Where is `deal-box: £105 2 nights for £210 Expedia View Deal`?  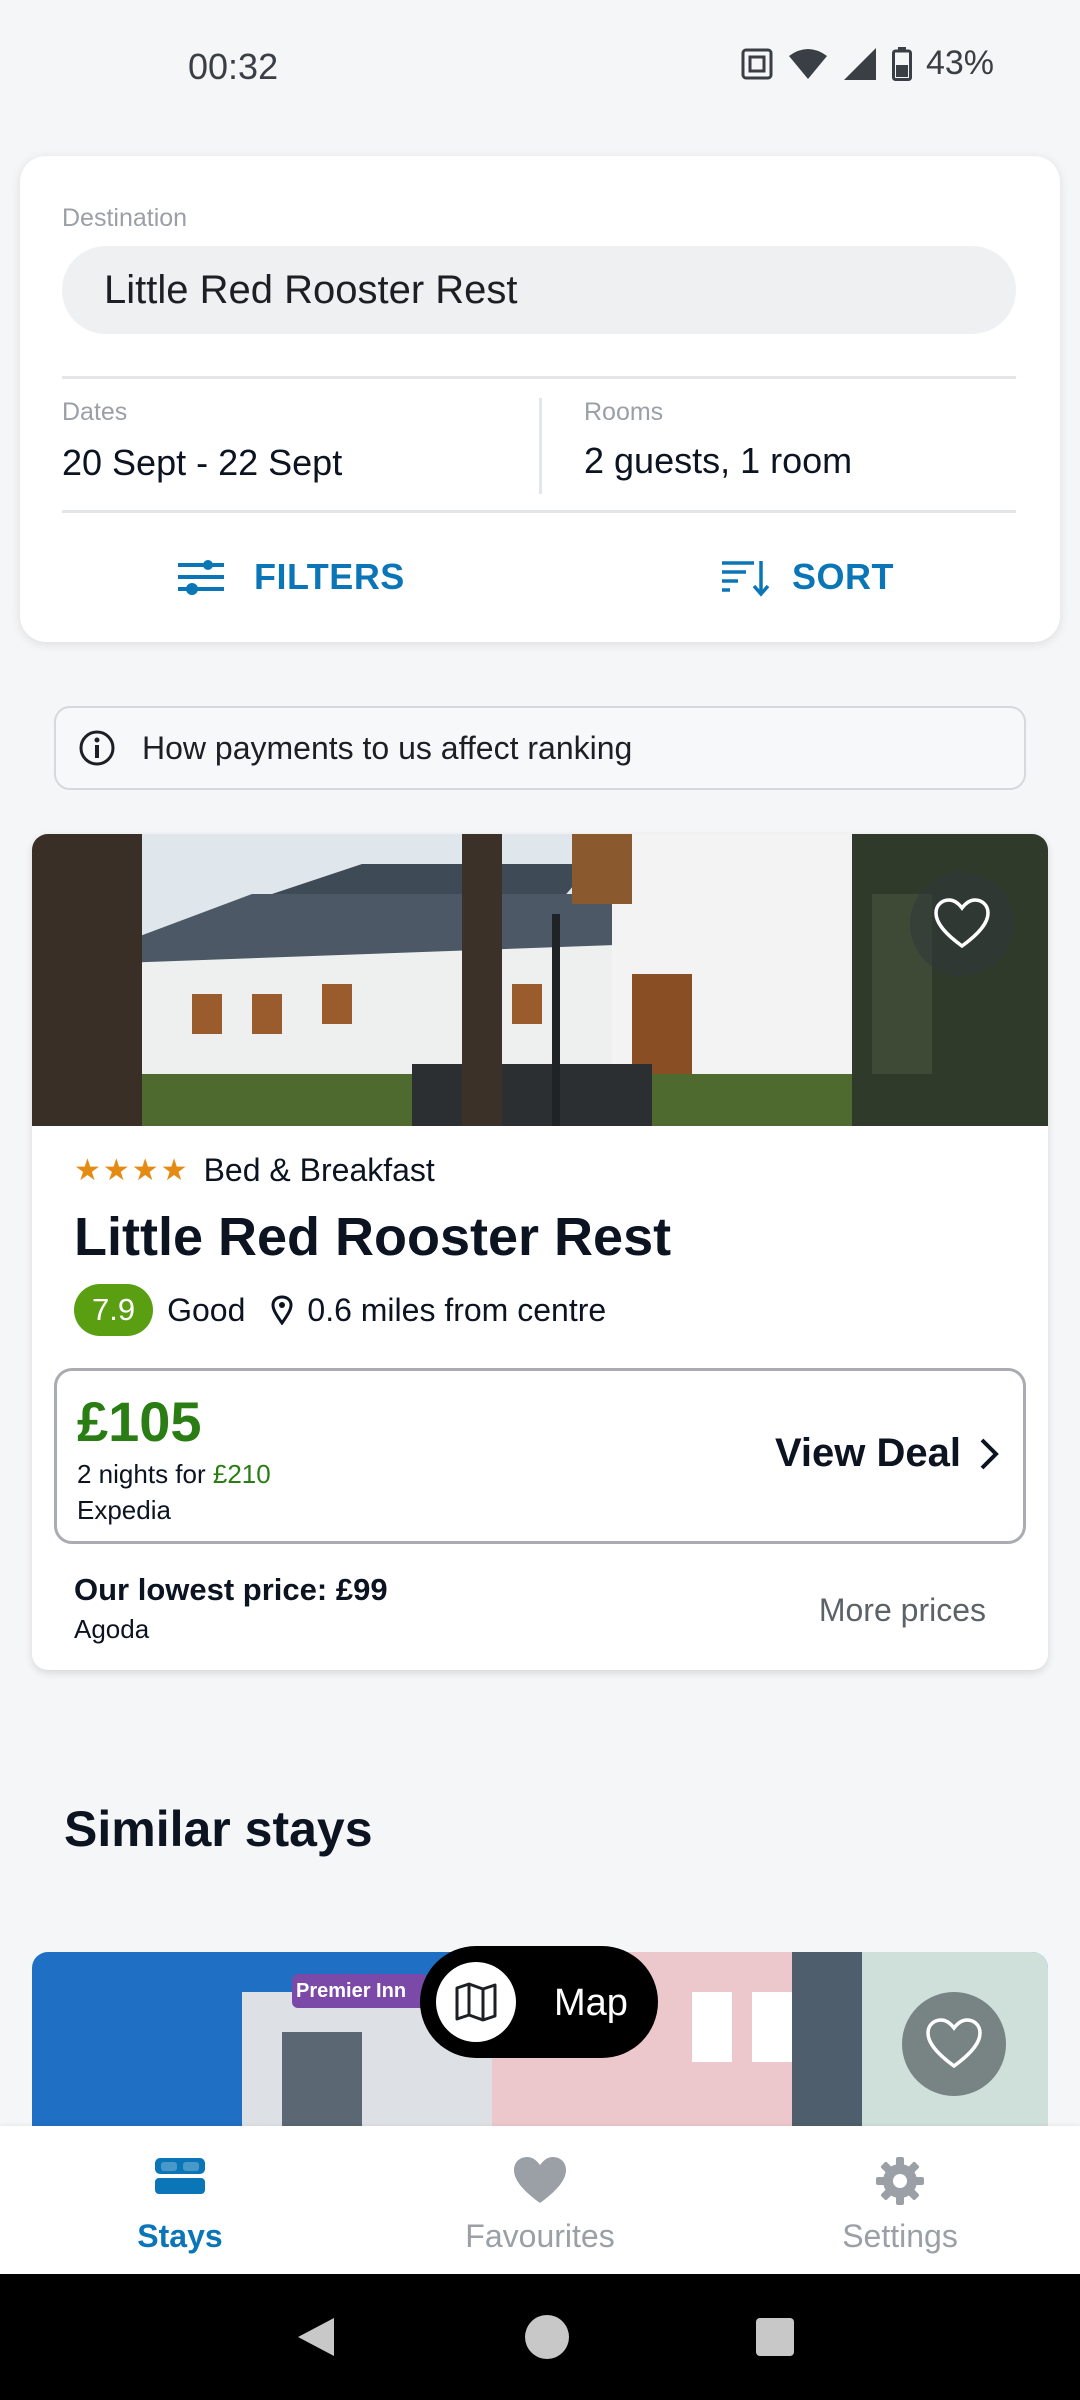
deal-box: £105 2 nights for £210 Expedia View Deal is located at coordinates (540, 1456).